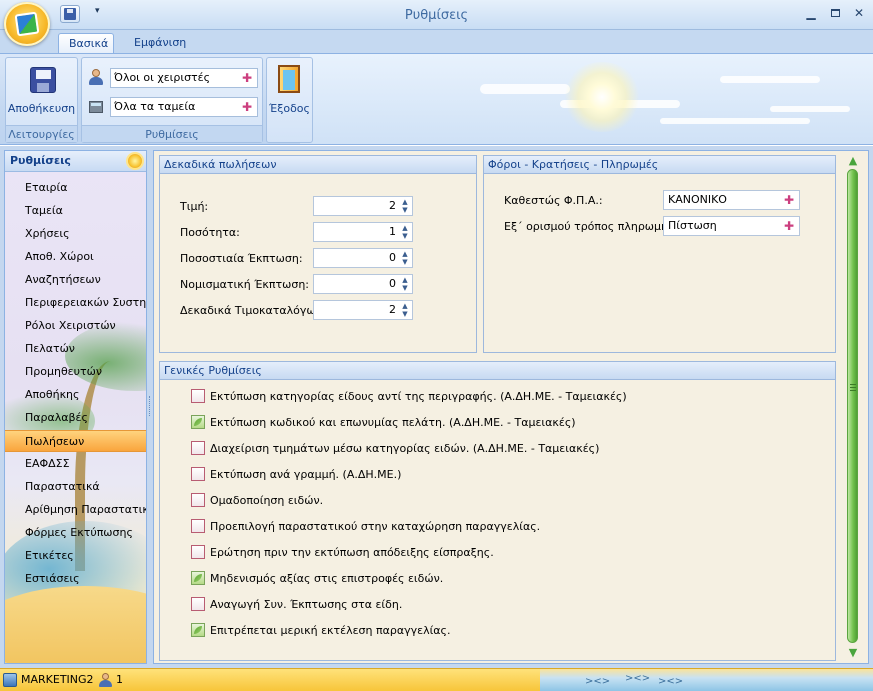 The image size is (873, 691). What do you see at coordinates (859, 13) in the screenshot?
I see `close-button: ✕` at bounding box center [859, 13].